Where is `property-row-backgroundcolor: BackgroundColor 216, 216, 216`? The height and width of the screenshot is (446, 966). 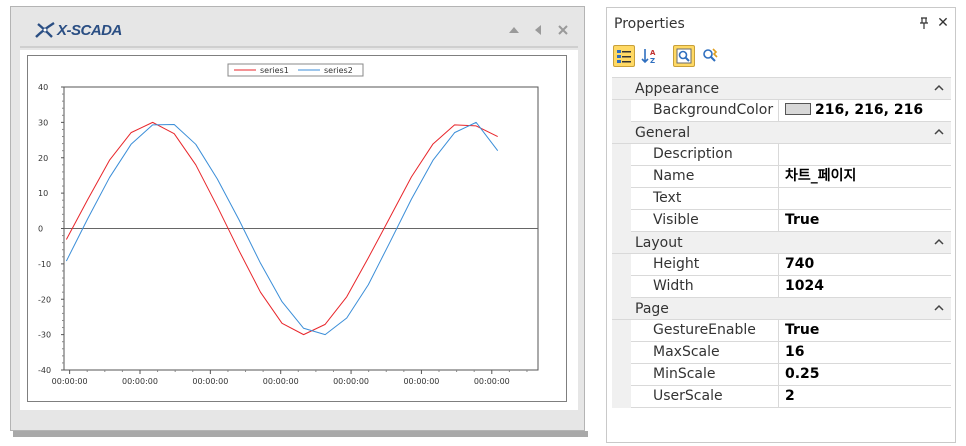
property-row-backgroundcolor: BackgroundColor 216, 216, 216 is located at coordinates (781, 111).